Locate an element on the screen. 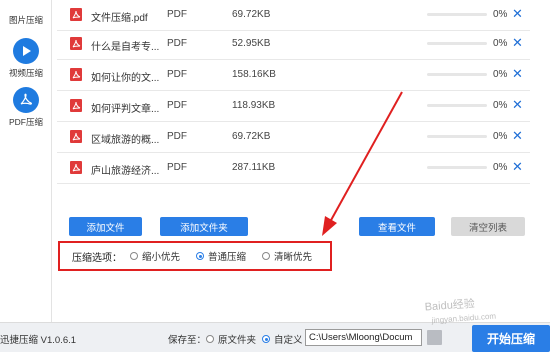 This screenshot has height=352, width=550. watermark: Baidu经验 jingyan.baidu.com is located at coordinates (460, 310).